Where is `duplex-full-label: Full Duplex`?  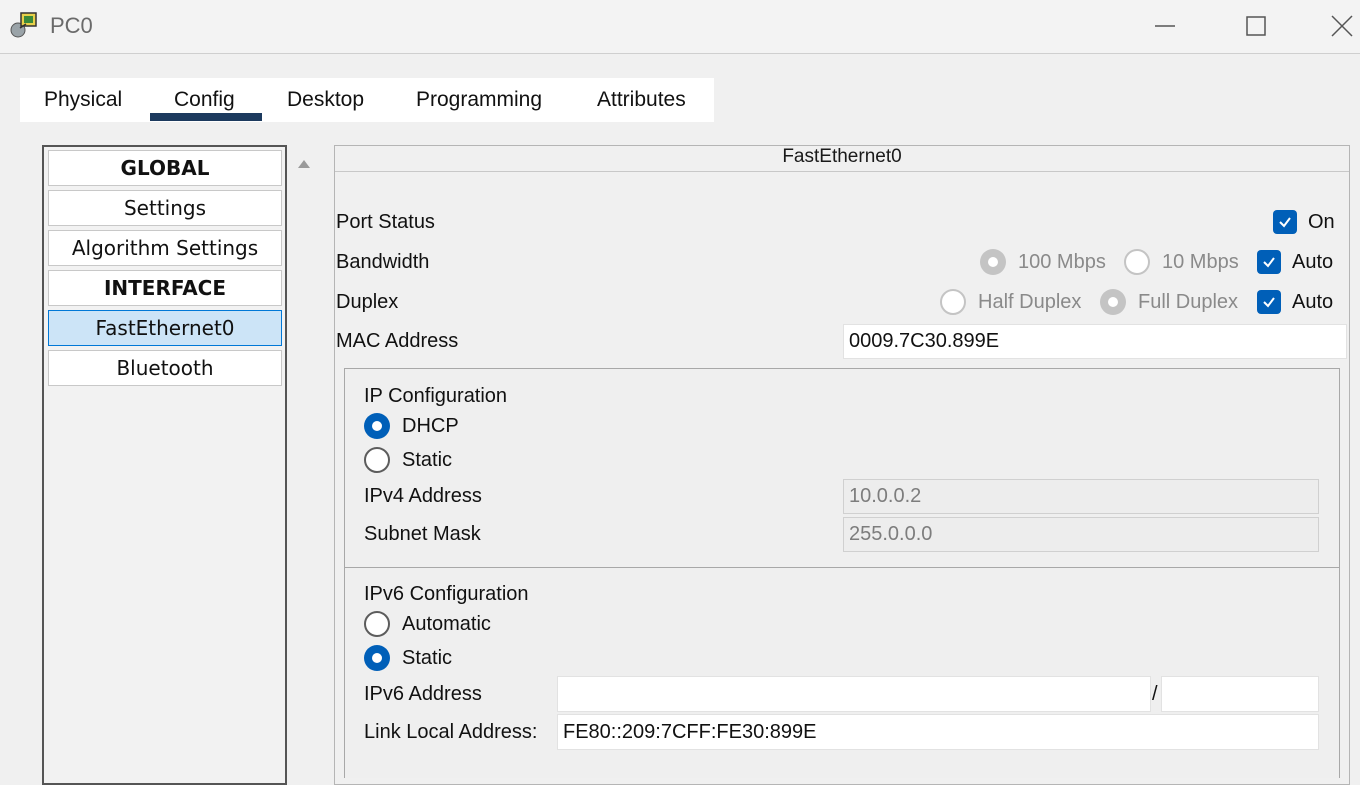
duplex-full-label: Full Duplex is located at coordinates (1188, 302).